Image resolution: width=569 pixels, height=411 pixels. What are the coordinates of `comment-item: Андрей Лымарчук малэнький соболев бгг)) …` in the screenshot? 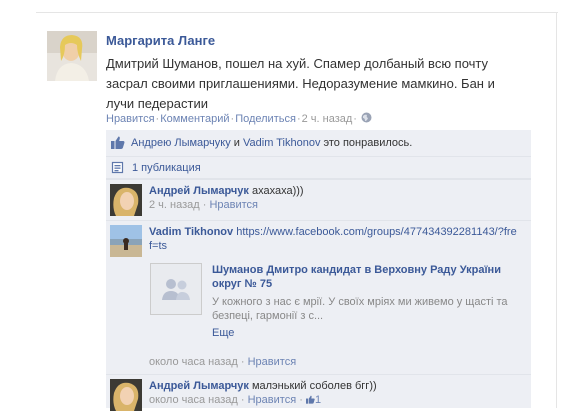 It's located at (318, 392).